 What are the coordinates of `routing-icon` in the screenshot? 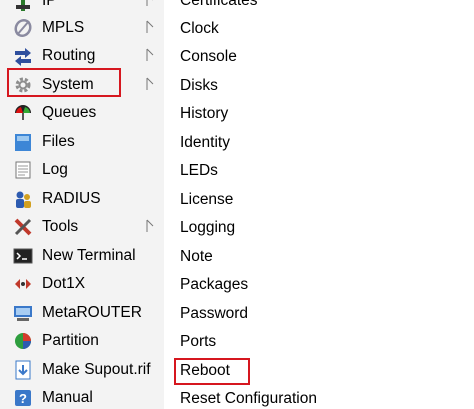 It's located at (22, 56).